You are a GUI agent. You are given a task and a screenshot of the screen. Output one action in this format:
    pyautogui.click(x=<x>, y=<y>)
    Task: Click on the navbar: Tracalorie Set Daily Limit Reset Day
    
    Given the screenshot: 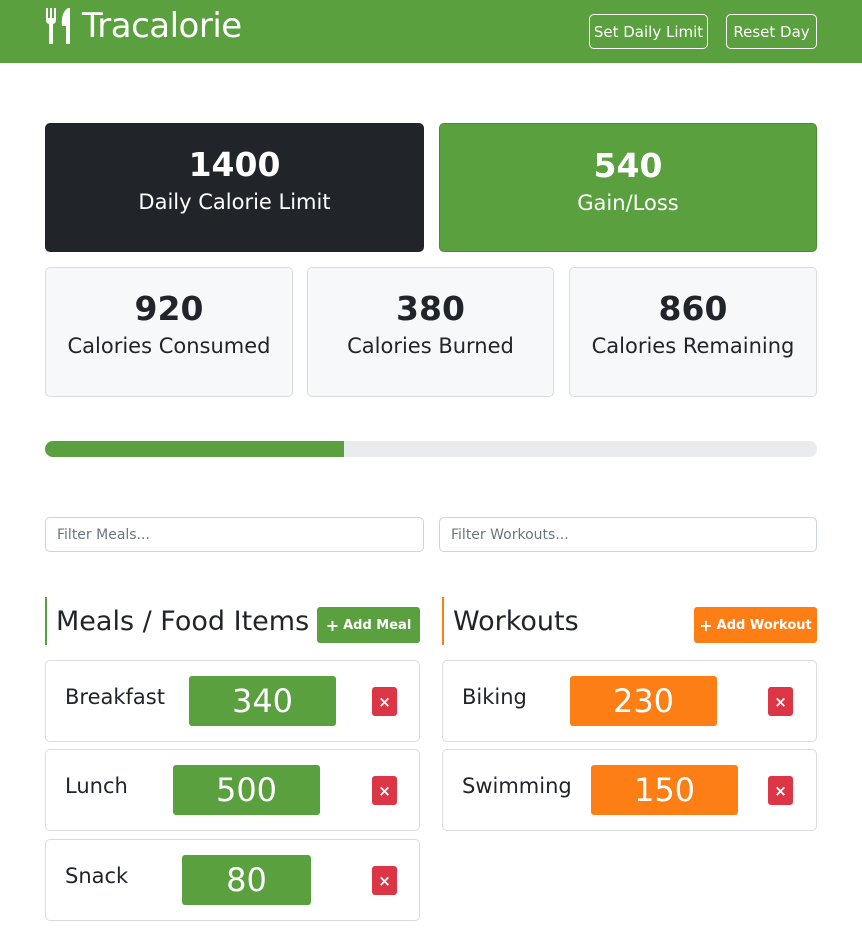 What is the action you would take?
    pyautogui.click(x=431, y=31)
    